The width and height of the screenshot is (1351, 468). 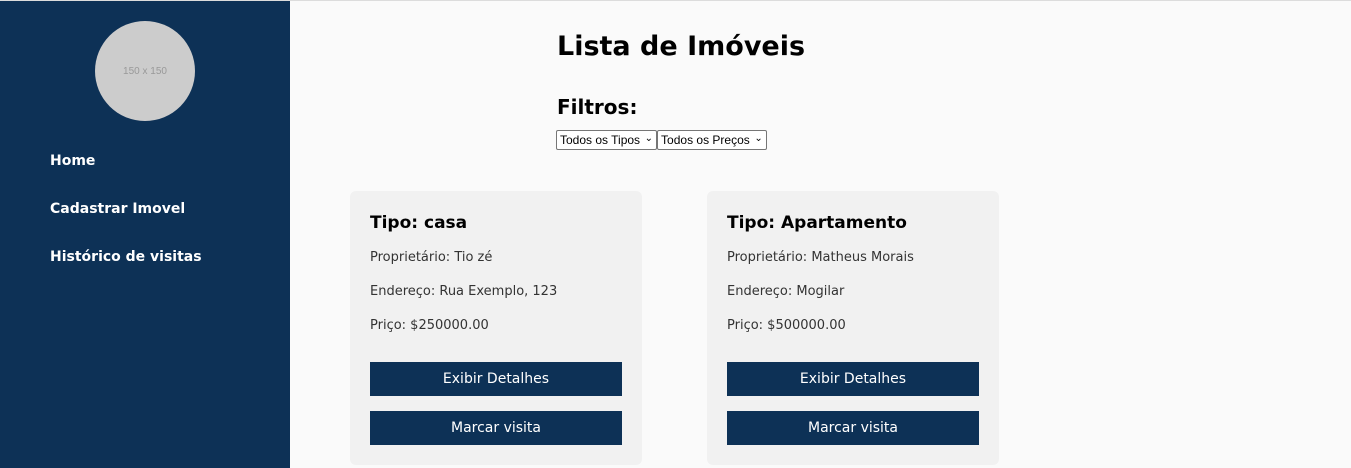 I want to click on property-type: Tipo: casa, so click(x=419, y=223).